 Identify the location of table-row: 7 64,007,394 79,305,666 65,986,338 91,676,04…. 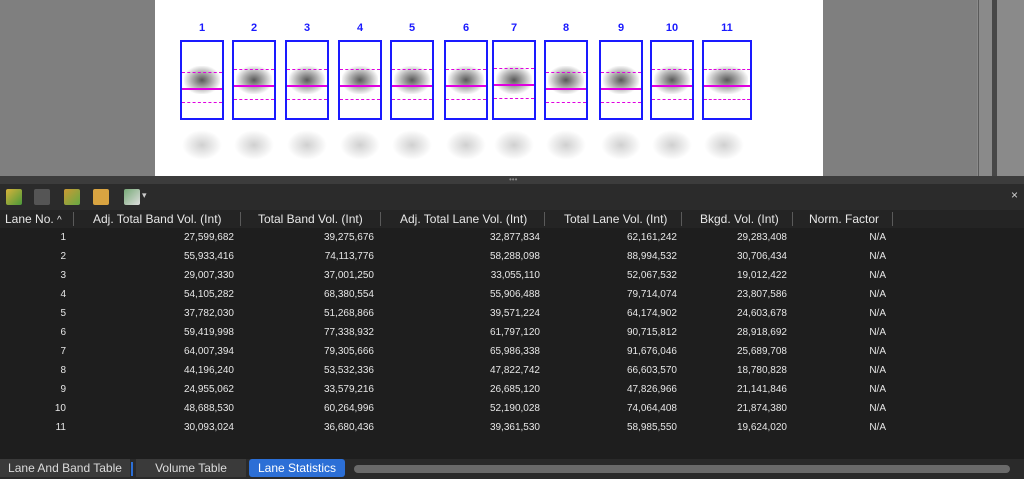
(512, 351).